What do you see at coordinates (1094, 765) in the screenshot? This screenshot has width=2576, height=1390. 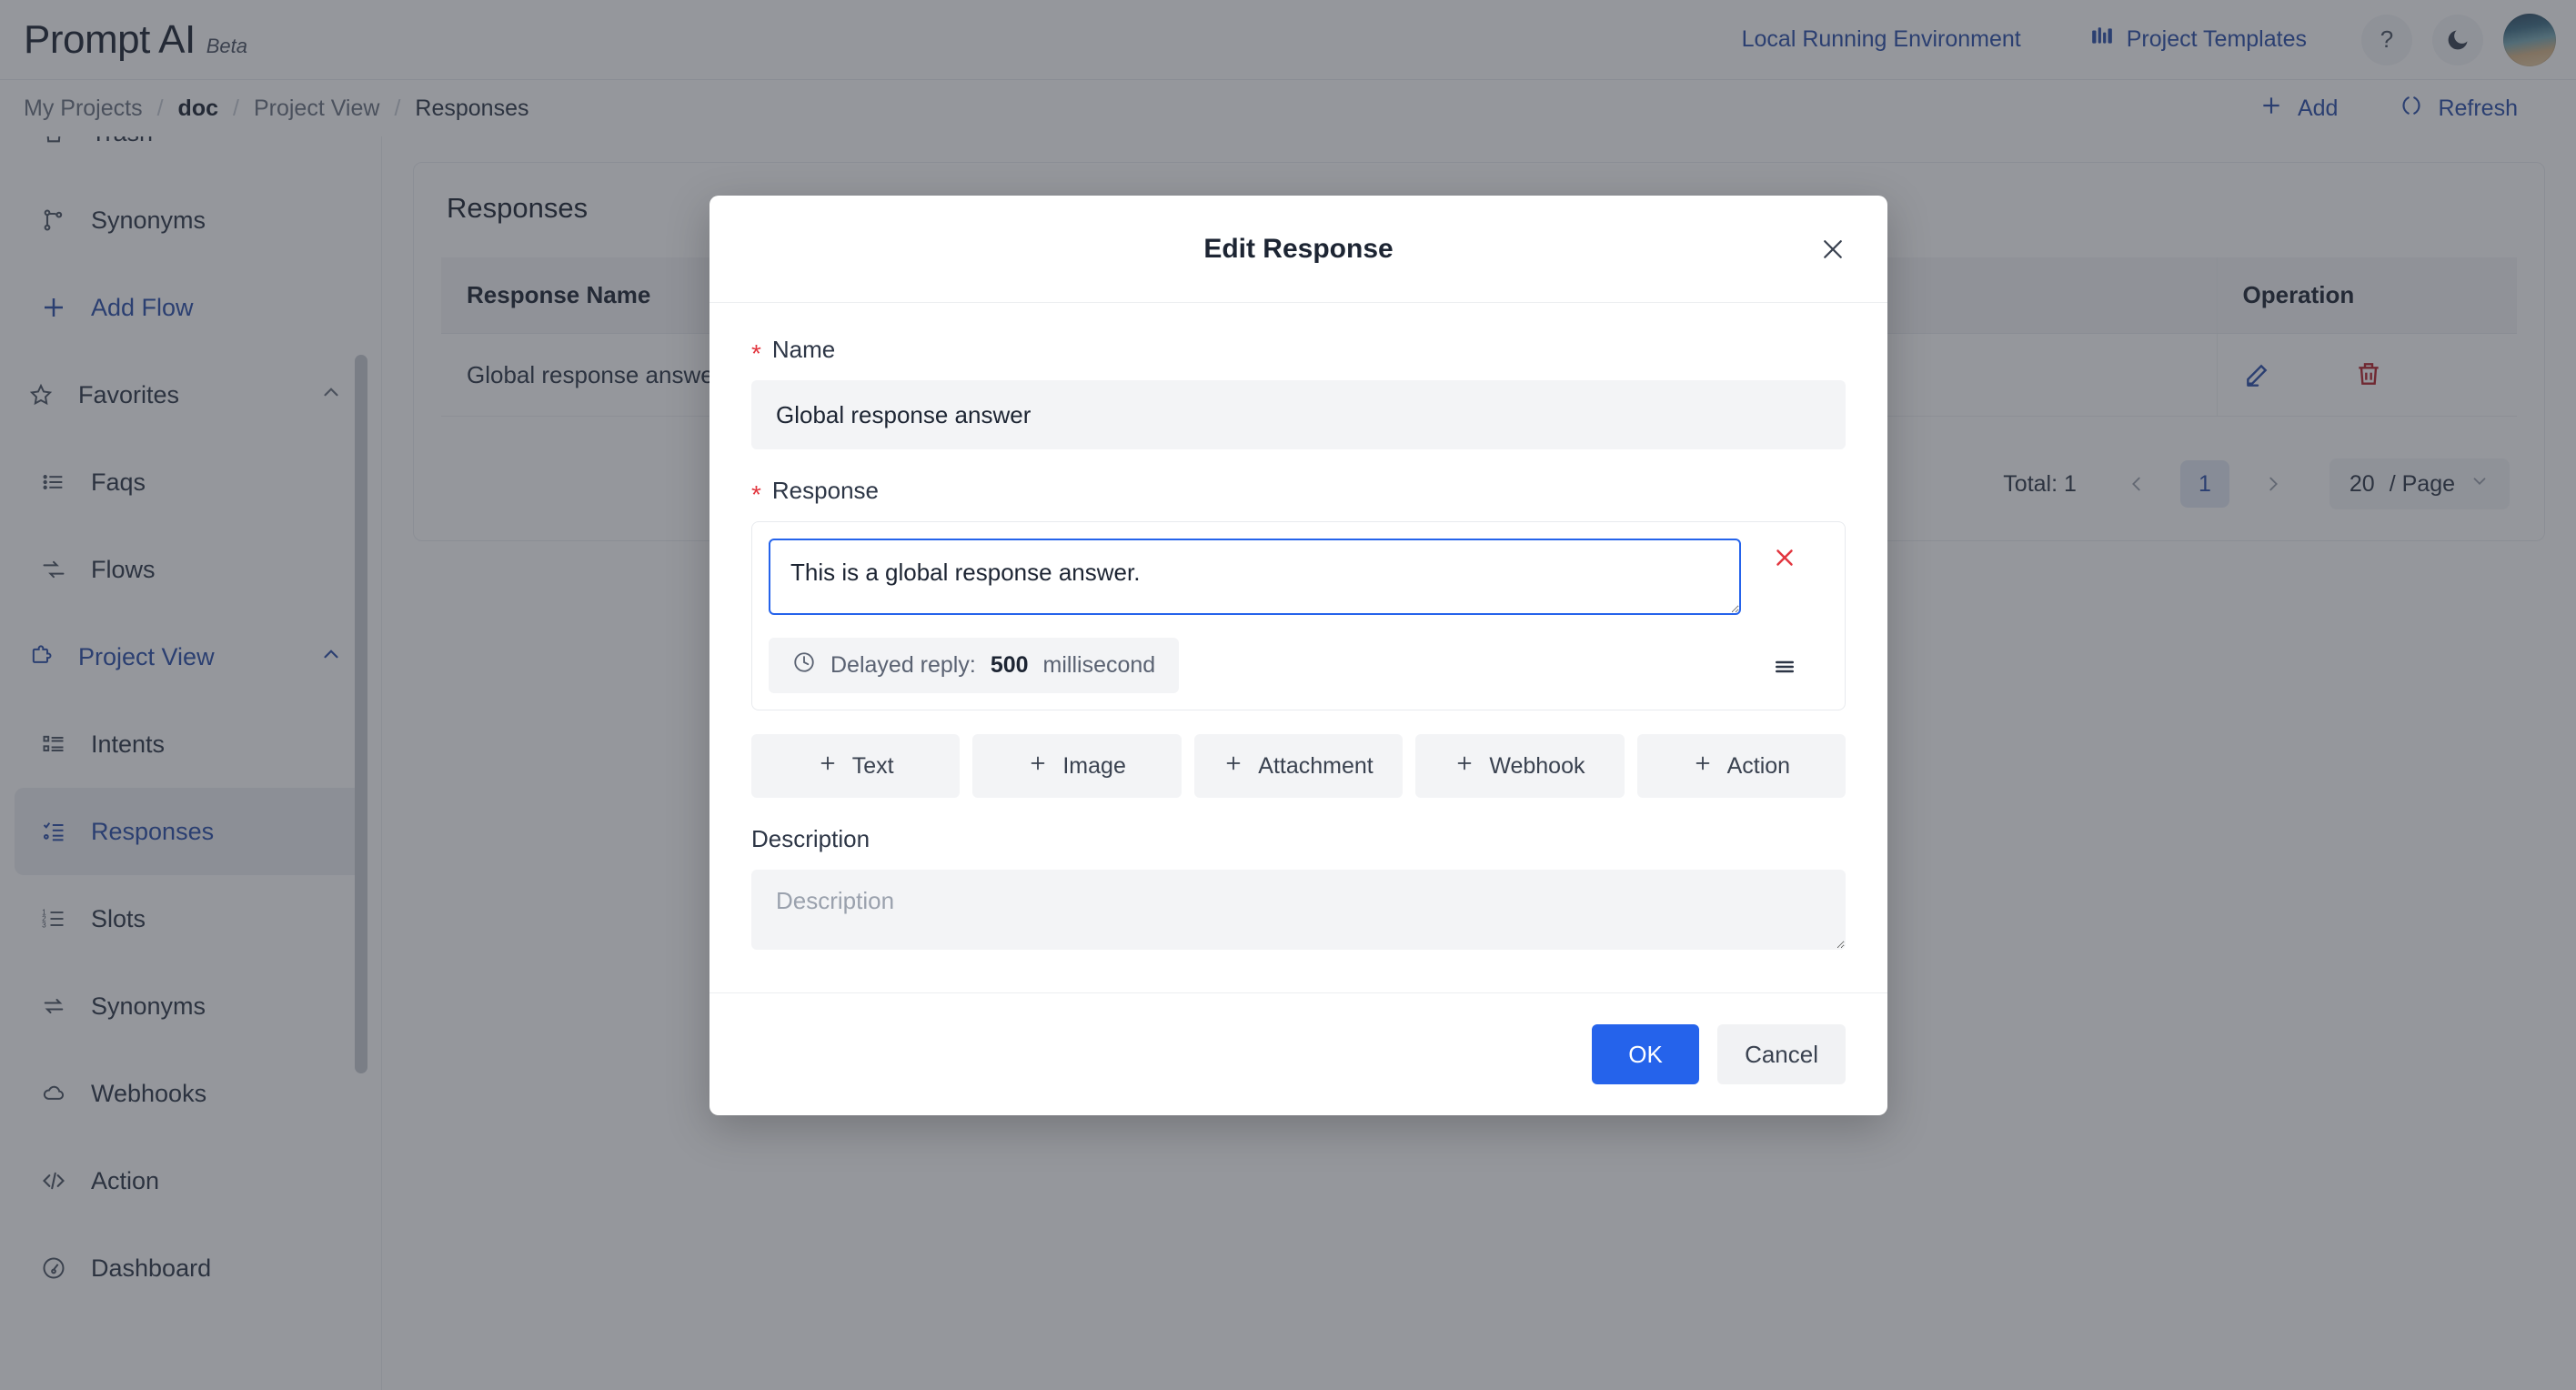 I see `add-image-label: Image` at bounding box center [1094, 765].